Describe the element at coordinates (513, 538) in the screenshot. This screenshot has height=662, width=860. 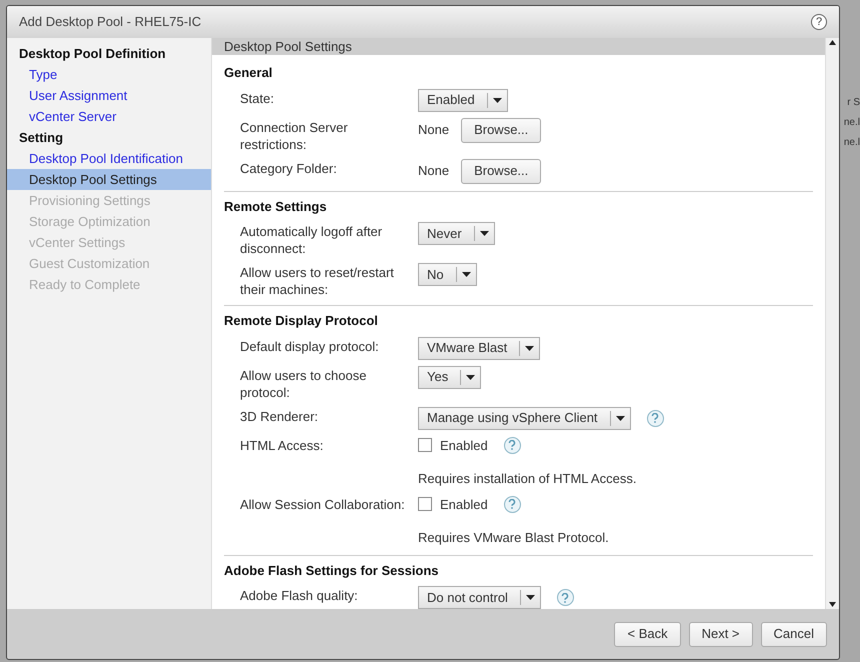
I see `note-text: Requires VMware Blast Protocol.` at that location.